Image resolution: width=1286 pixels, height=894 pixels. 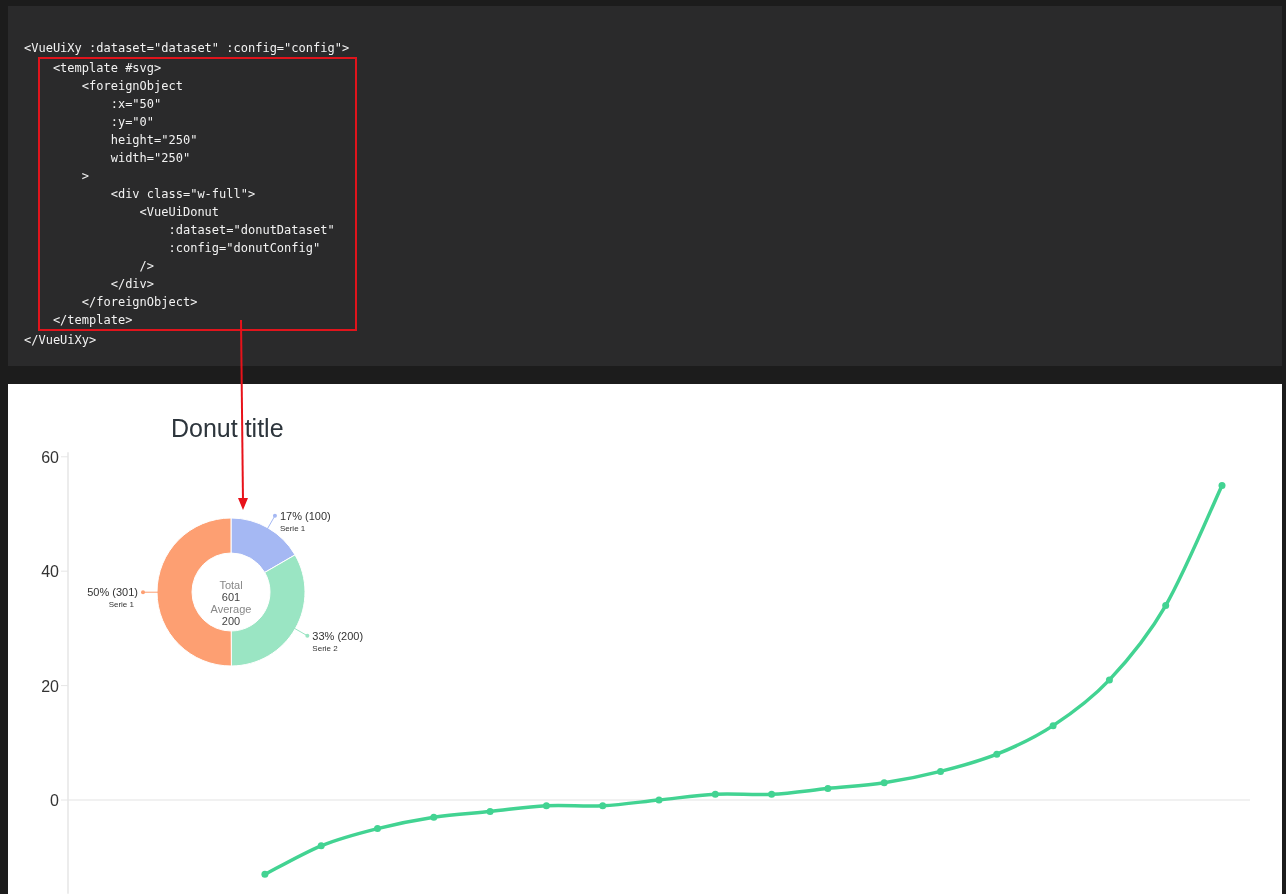 I want to click on code-line: <VueUiXy :dataset="dataset" :config="config">, so click(x=187, y=48).